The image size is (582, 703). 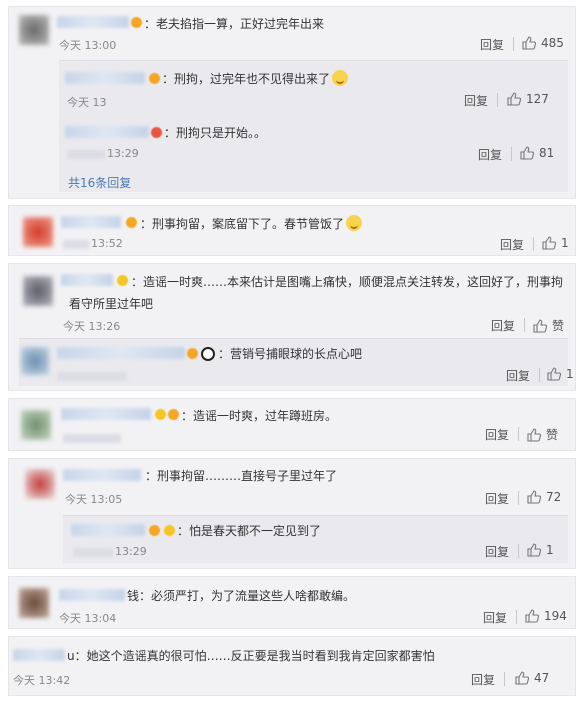 What do you see at coordinates (537, 153) in the screenshot?
I see `like-button: 81` at bounding box center [537, 153].